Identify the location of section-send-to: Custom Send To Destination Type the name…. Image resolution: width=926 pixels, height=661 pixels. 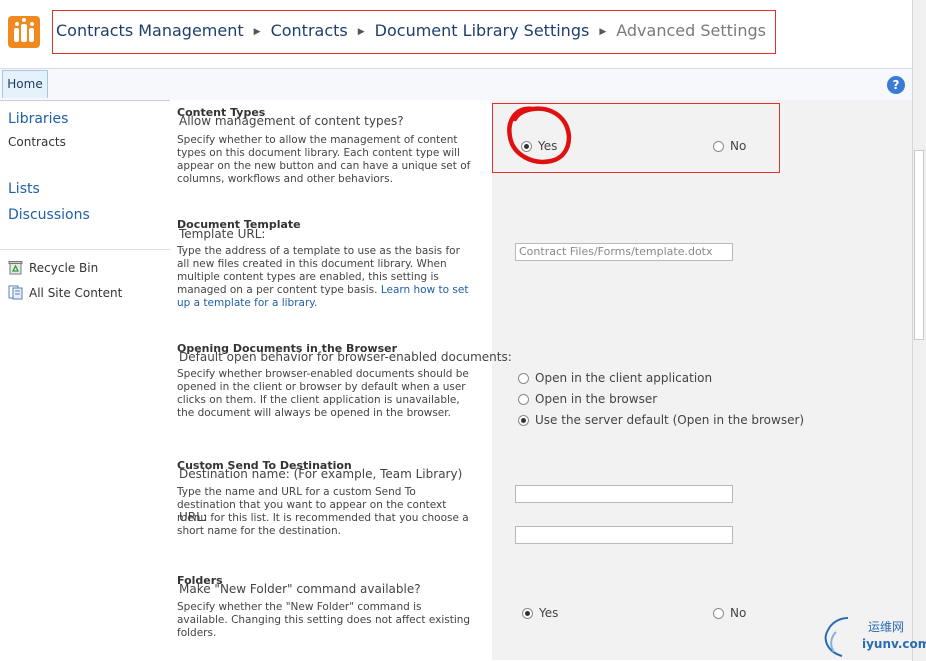
(541, 511).